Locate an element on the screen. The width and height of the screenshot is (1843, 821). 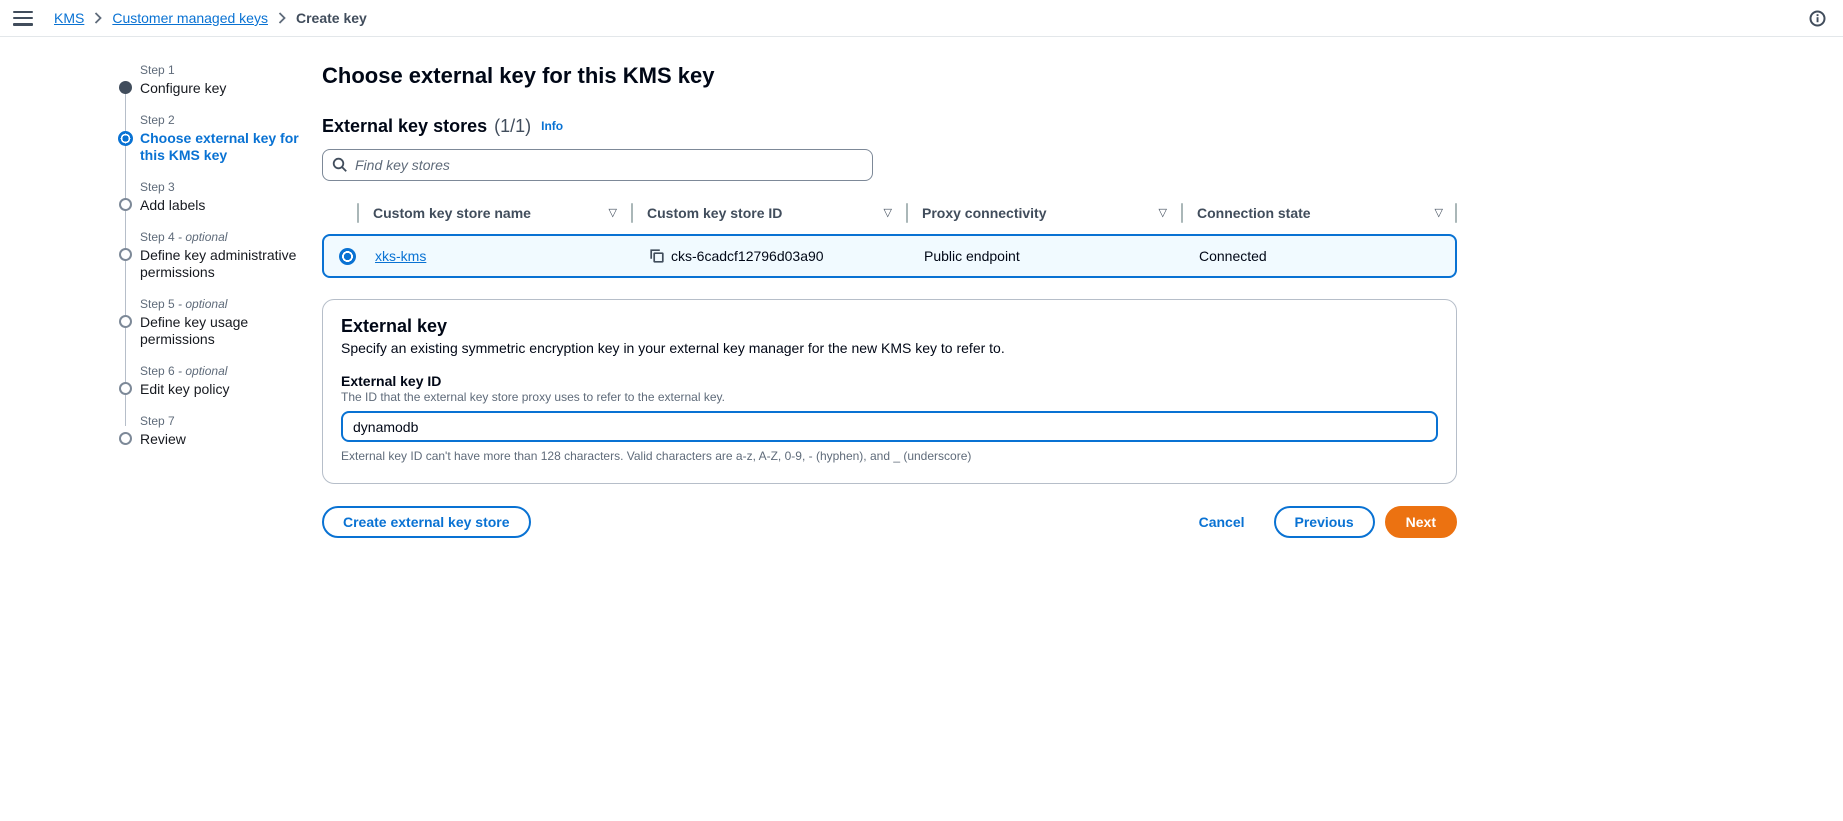
menu-hamburger-icon is located at coordinates (23, 18).